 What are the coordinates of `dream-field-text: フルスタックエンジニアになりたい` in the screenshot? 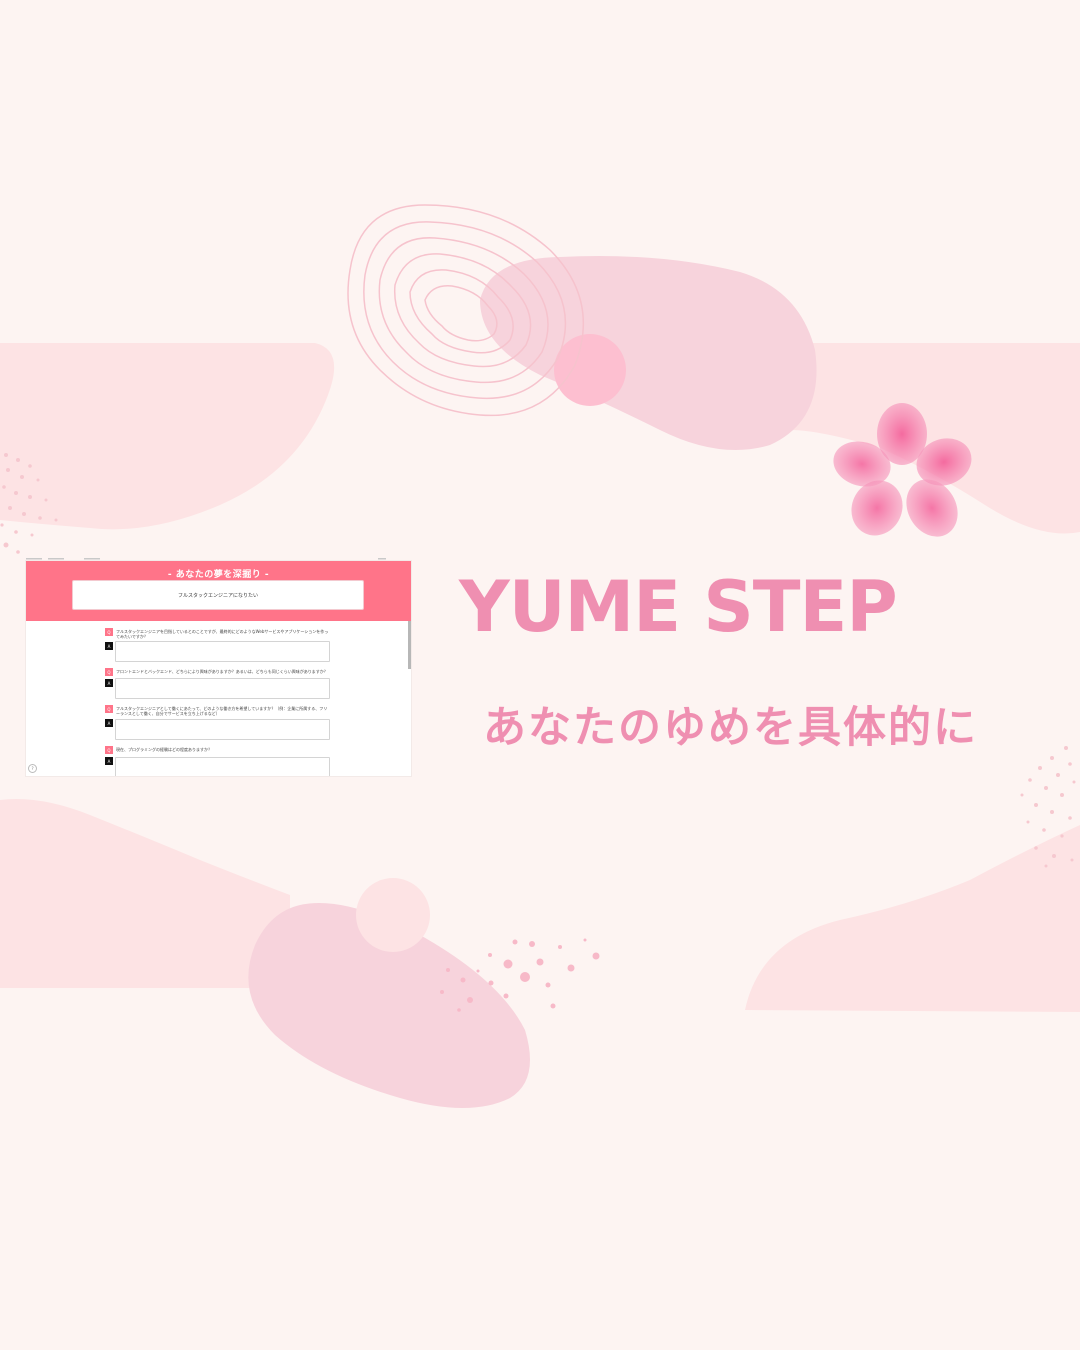 It's located at (217, 595).